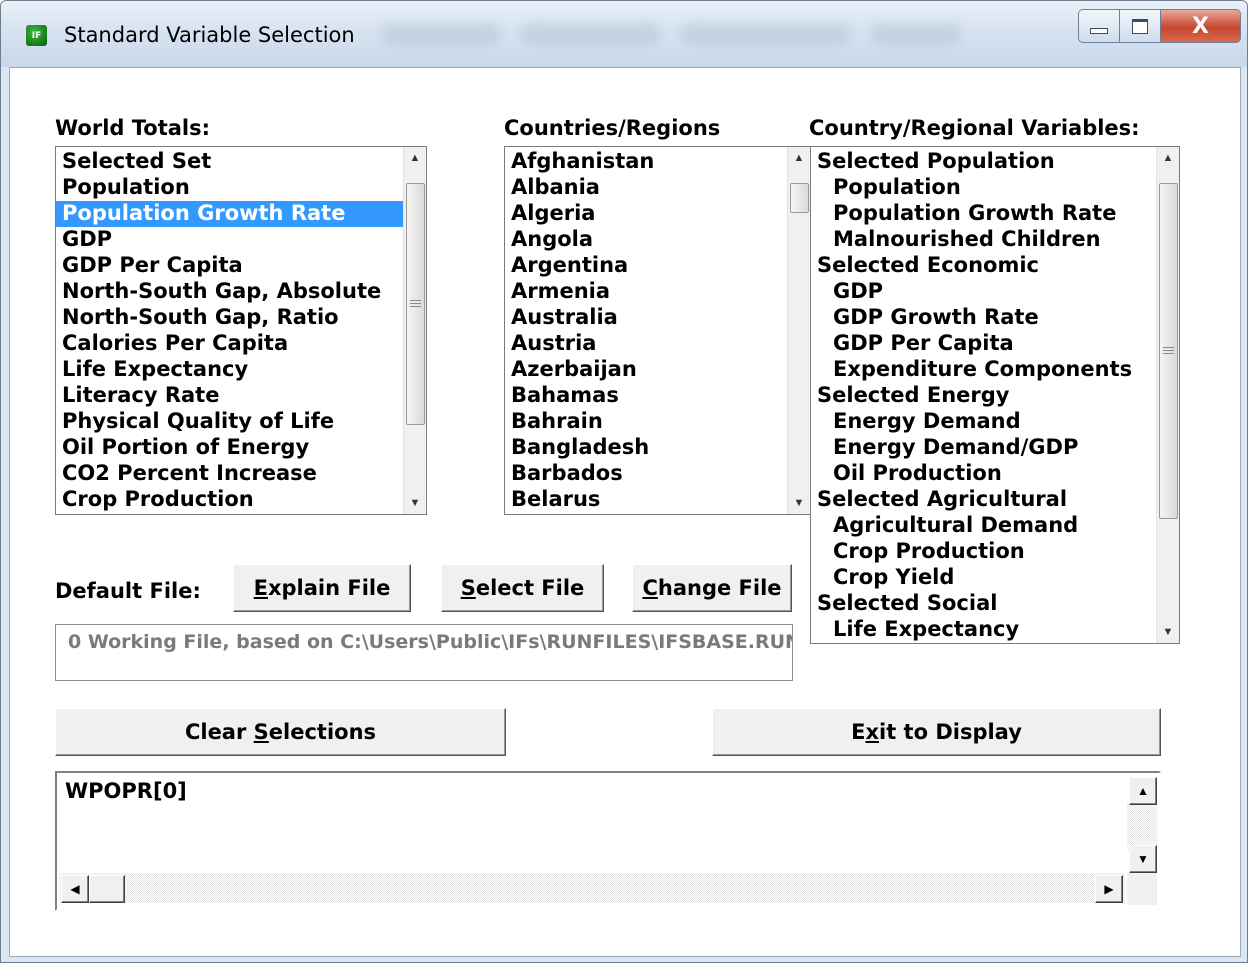 The height and width of the screenshot is (963, 1248). Describe the element at coordinates (260, 588) in the screenshot. I see `explain-file-hotkey: E` at that location.